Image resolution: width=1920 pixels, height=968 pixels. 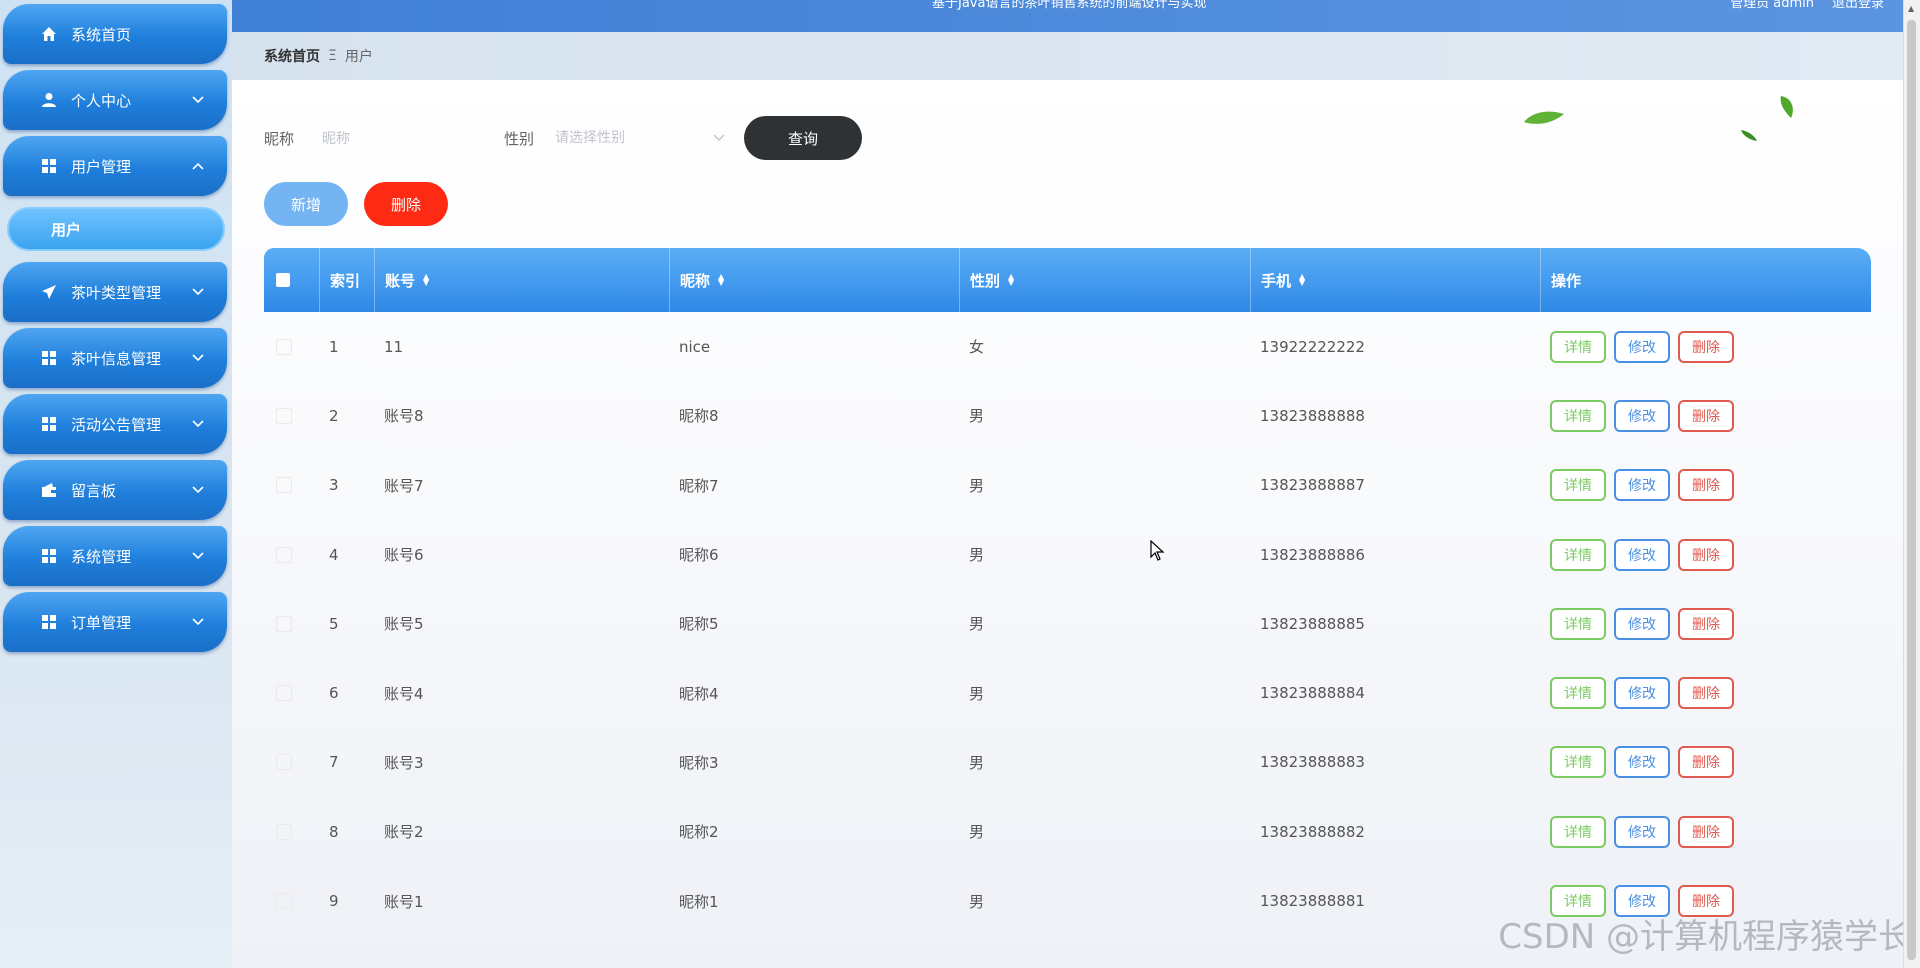 What do you see at coordinates (1104, 280) in the screenshot?
I see `column-header-gender: 性别 ▲ ▼` at bounding box center [1104, 280].